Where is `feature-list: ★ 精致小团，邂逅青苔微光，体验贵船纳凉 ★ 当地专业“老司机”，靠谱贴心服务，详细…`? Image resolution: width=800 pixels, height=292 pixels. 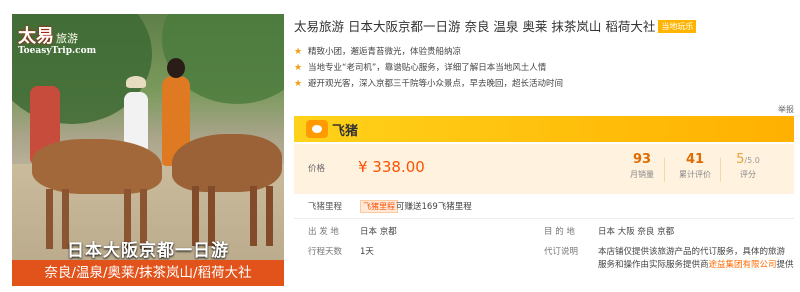 feature-list: ★ 精致小团，邂逅青苔微光，体验贵船纳凉 ★ 当地专业“老司机”，靠谱贴心服务，详细… is located at coordinates (429, 68).